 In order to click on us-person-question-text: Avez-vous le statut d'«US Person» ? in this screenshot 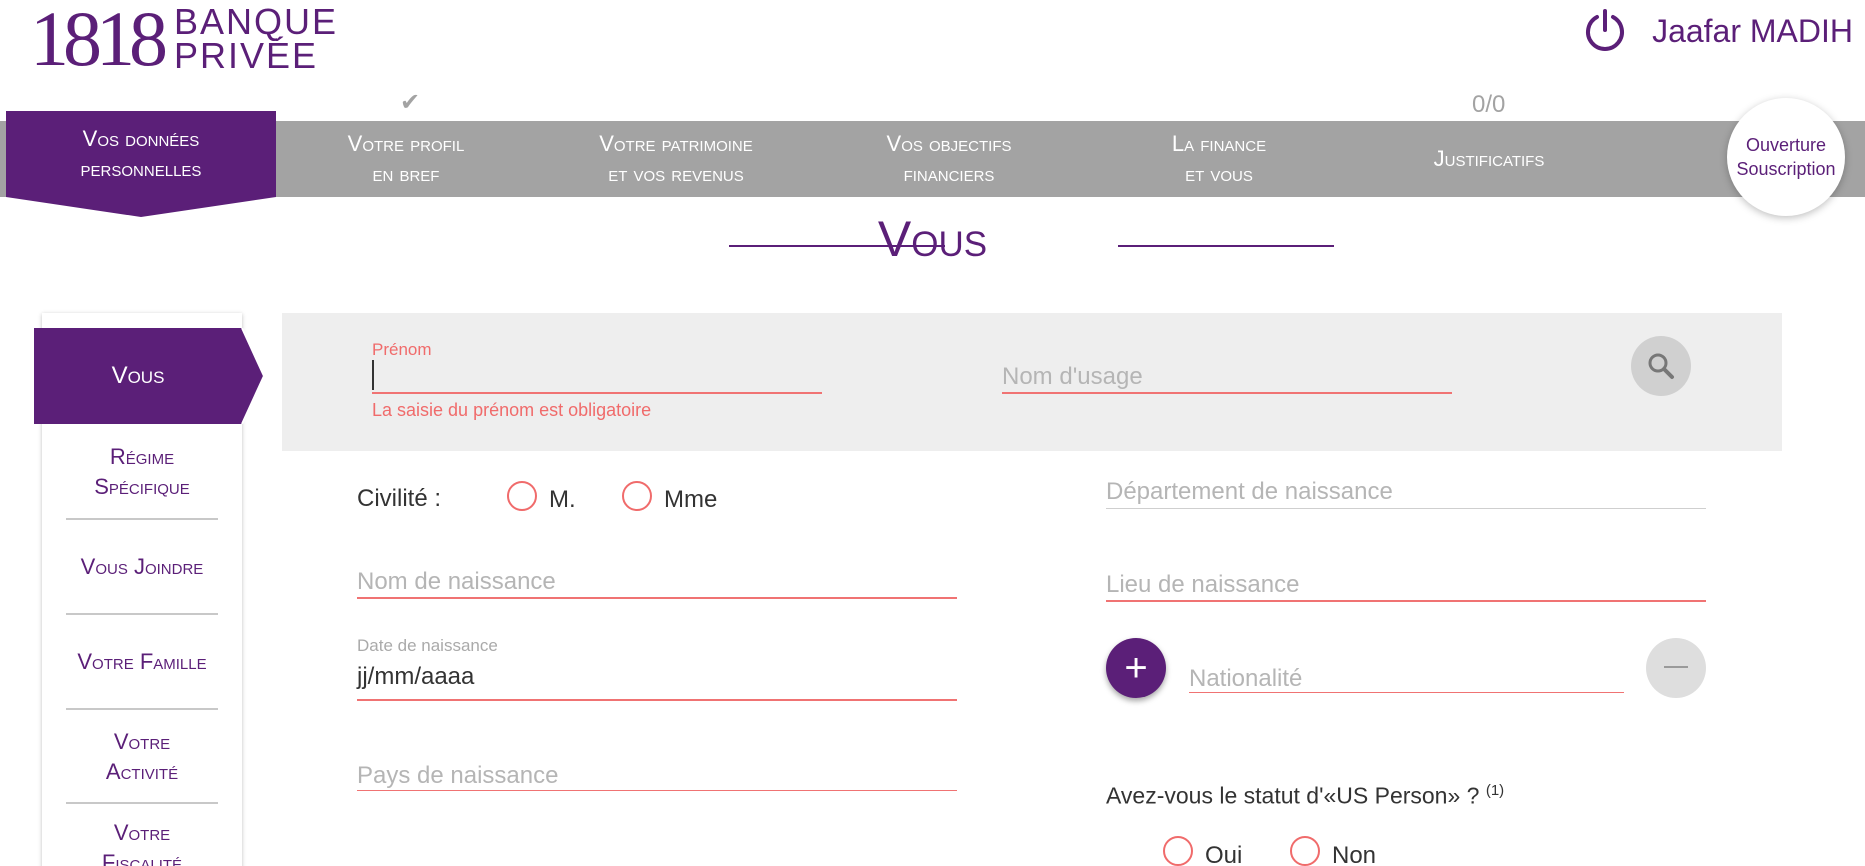, I will do `click(1293, 795)`.